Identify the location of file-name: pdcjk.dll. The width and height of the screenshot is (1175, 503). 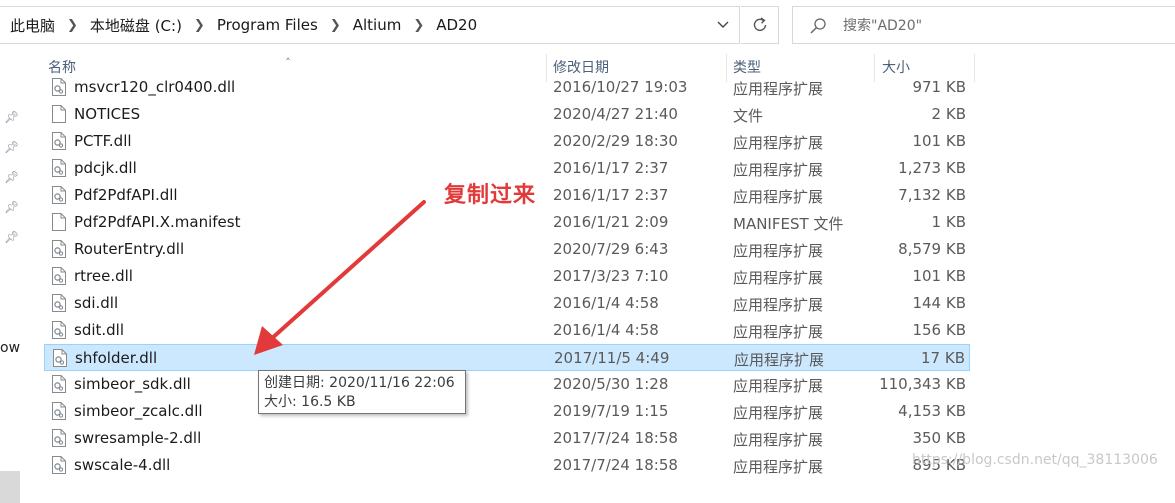
(105, 168).